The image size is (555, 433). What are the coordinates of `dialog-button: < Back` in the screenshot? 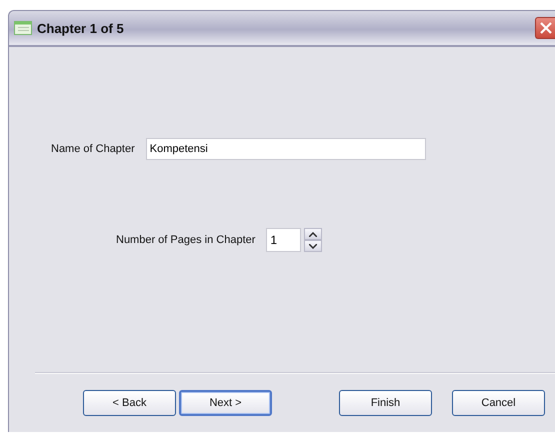 It's located at (129, 403).